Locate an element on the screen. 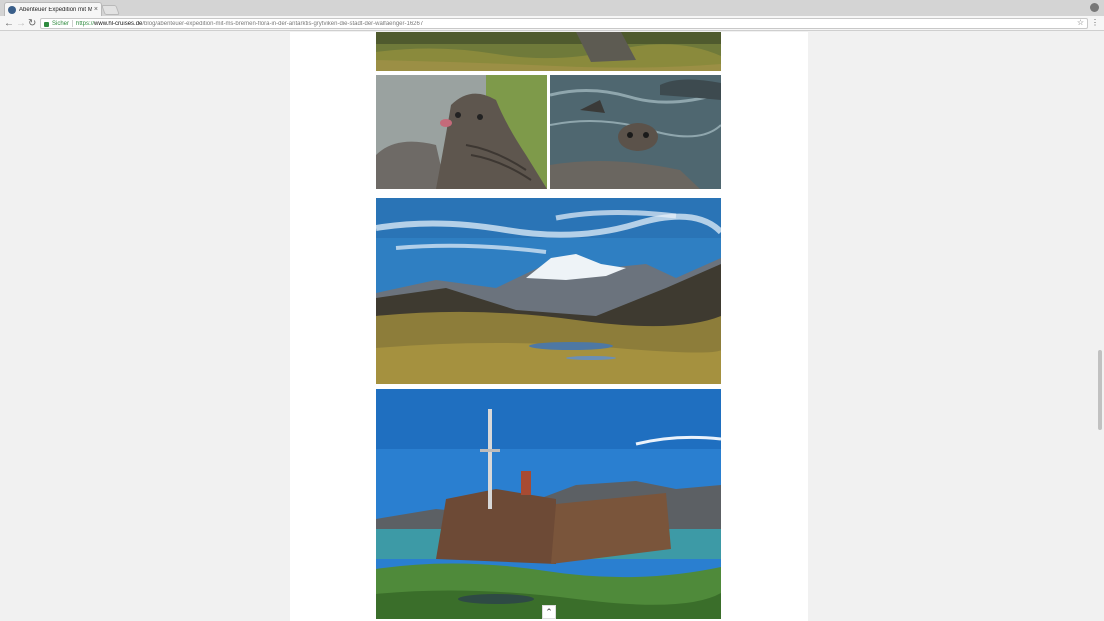 The width and height of the screenshot is (1104, 621). tab-bar: Abenteuer Expedition mit MS × is located at coordinates (552, 8).